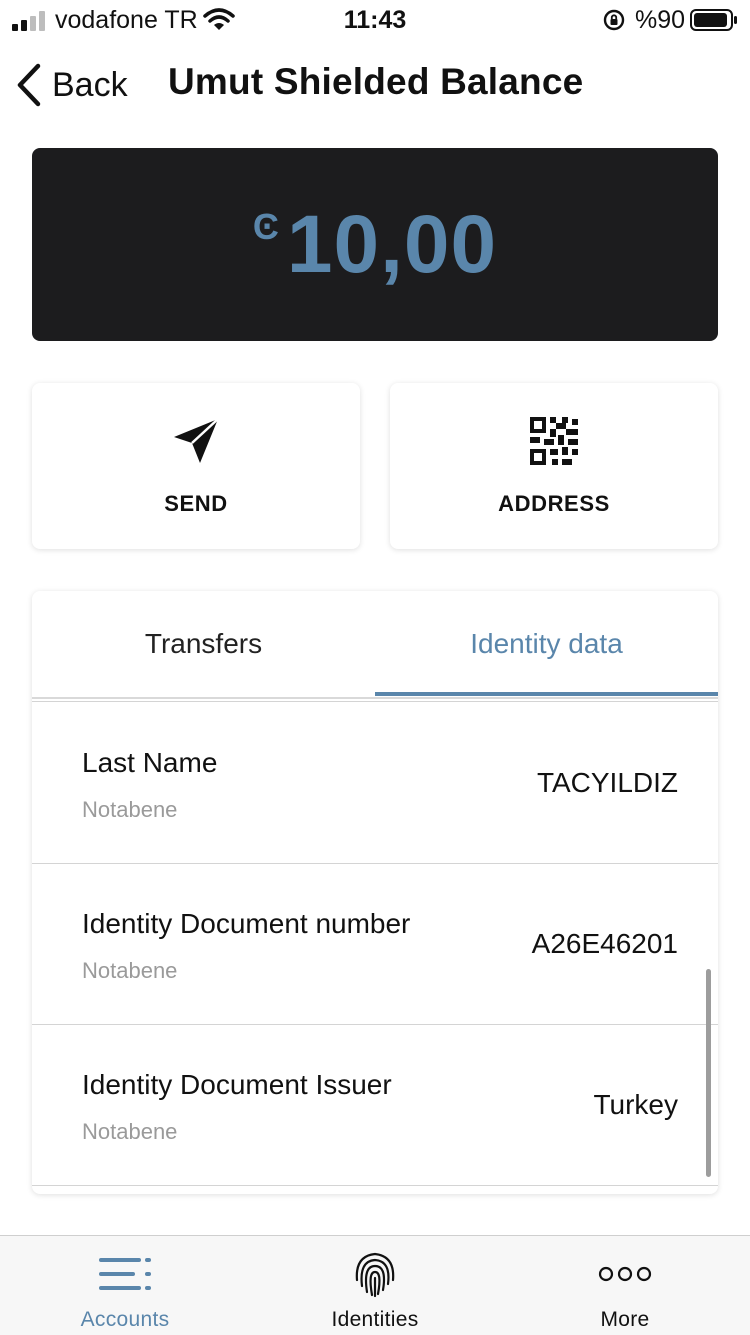 This screenshot has height=1335, width=750. Describe the element at coordinates (125, 1274) in the screenshot. I see `accounts-icon` at that location.